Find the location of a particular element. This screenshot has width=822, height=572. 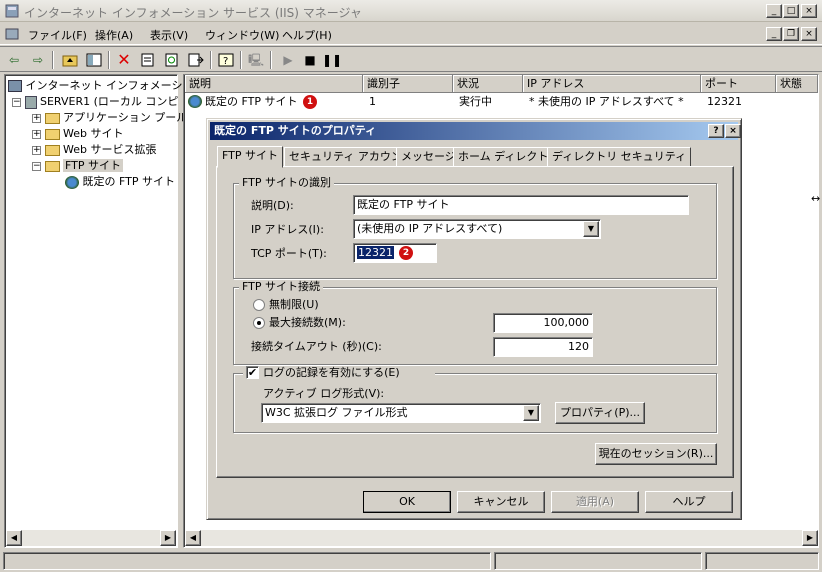

forward-icon: ⇨ is located at coordinates (38, 60).